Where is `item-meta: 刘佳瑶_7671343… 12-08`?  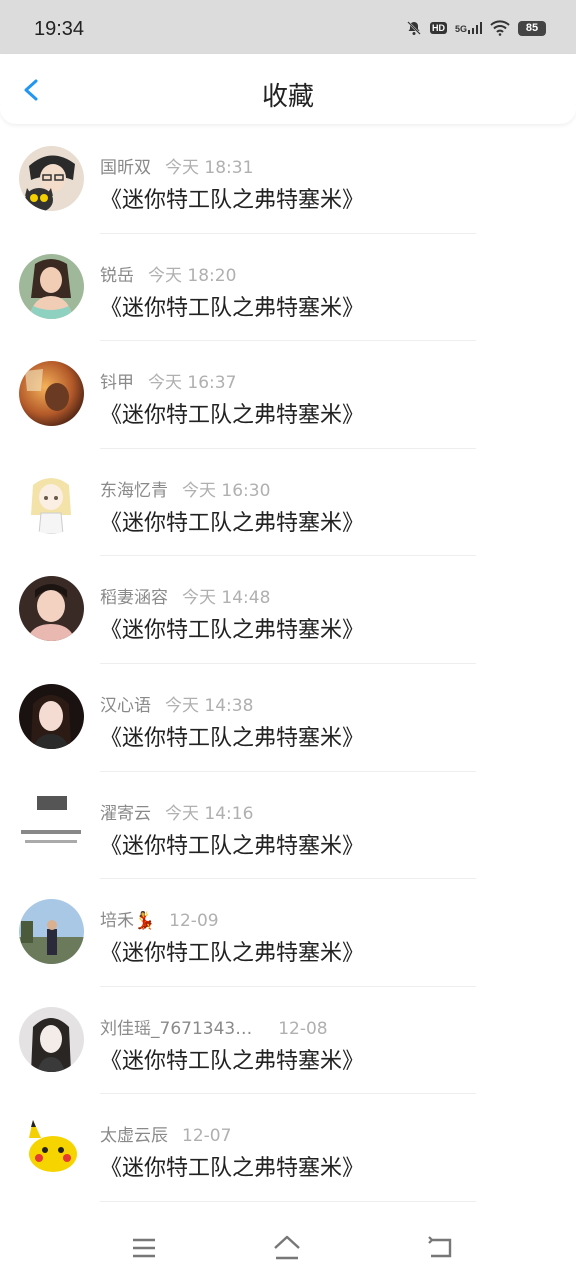 item-meta: 刘佳瑶_7671343… 12-08 is located at coordinates (214, 1026).